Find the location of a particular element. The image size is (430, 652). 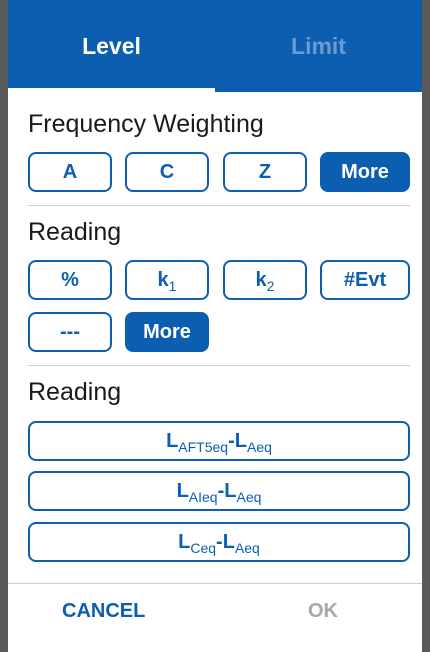

frequency-weighting-title: Frequency Weighting is located at coordinates (146, 124).